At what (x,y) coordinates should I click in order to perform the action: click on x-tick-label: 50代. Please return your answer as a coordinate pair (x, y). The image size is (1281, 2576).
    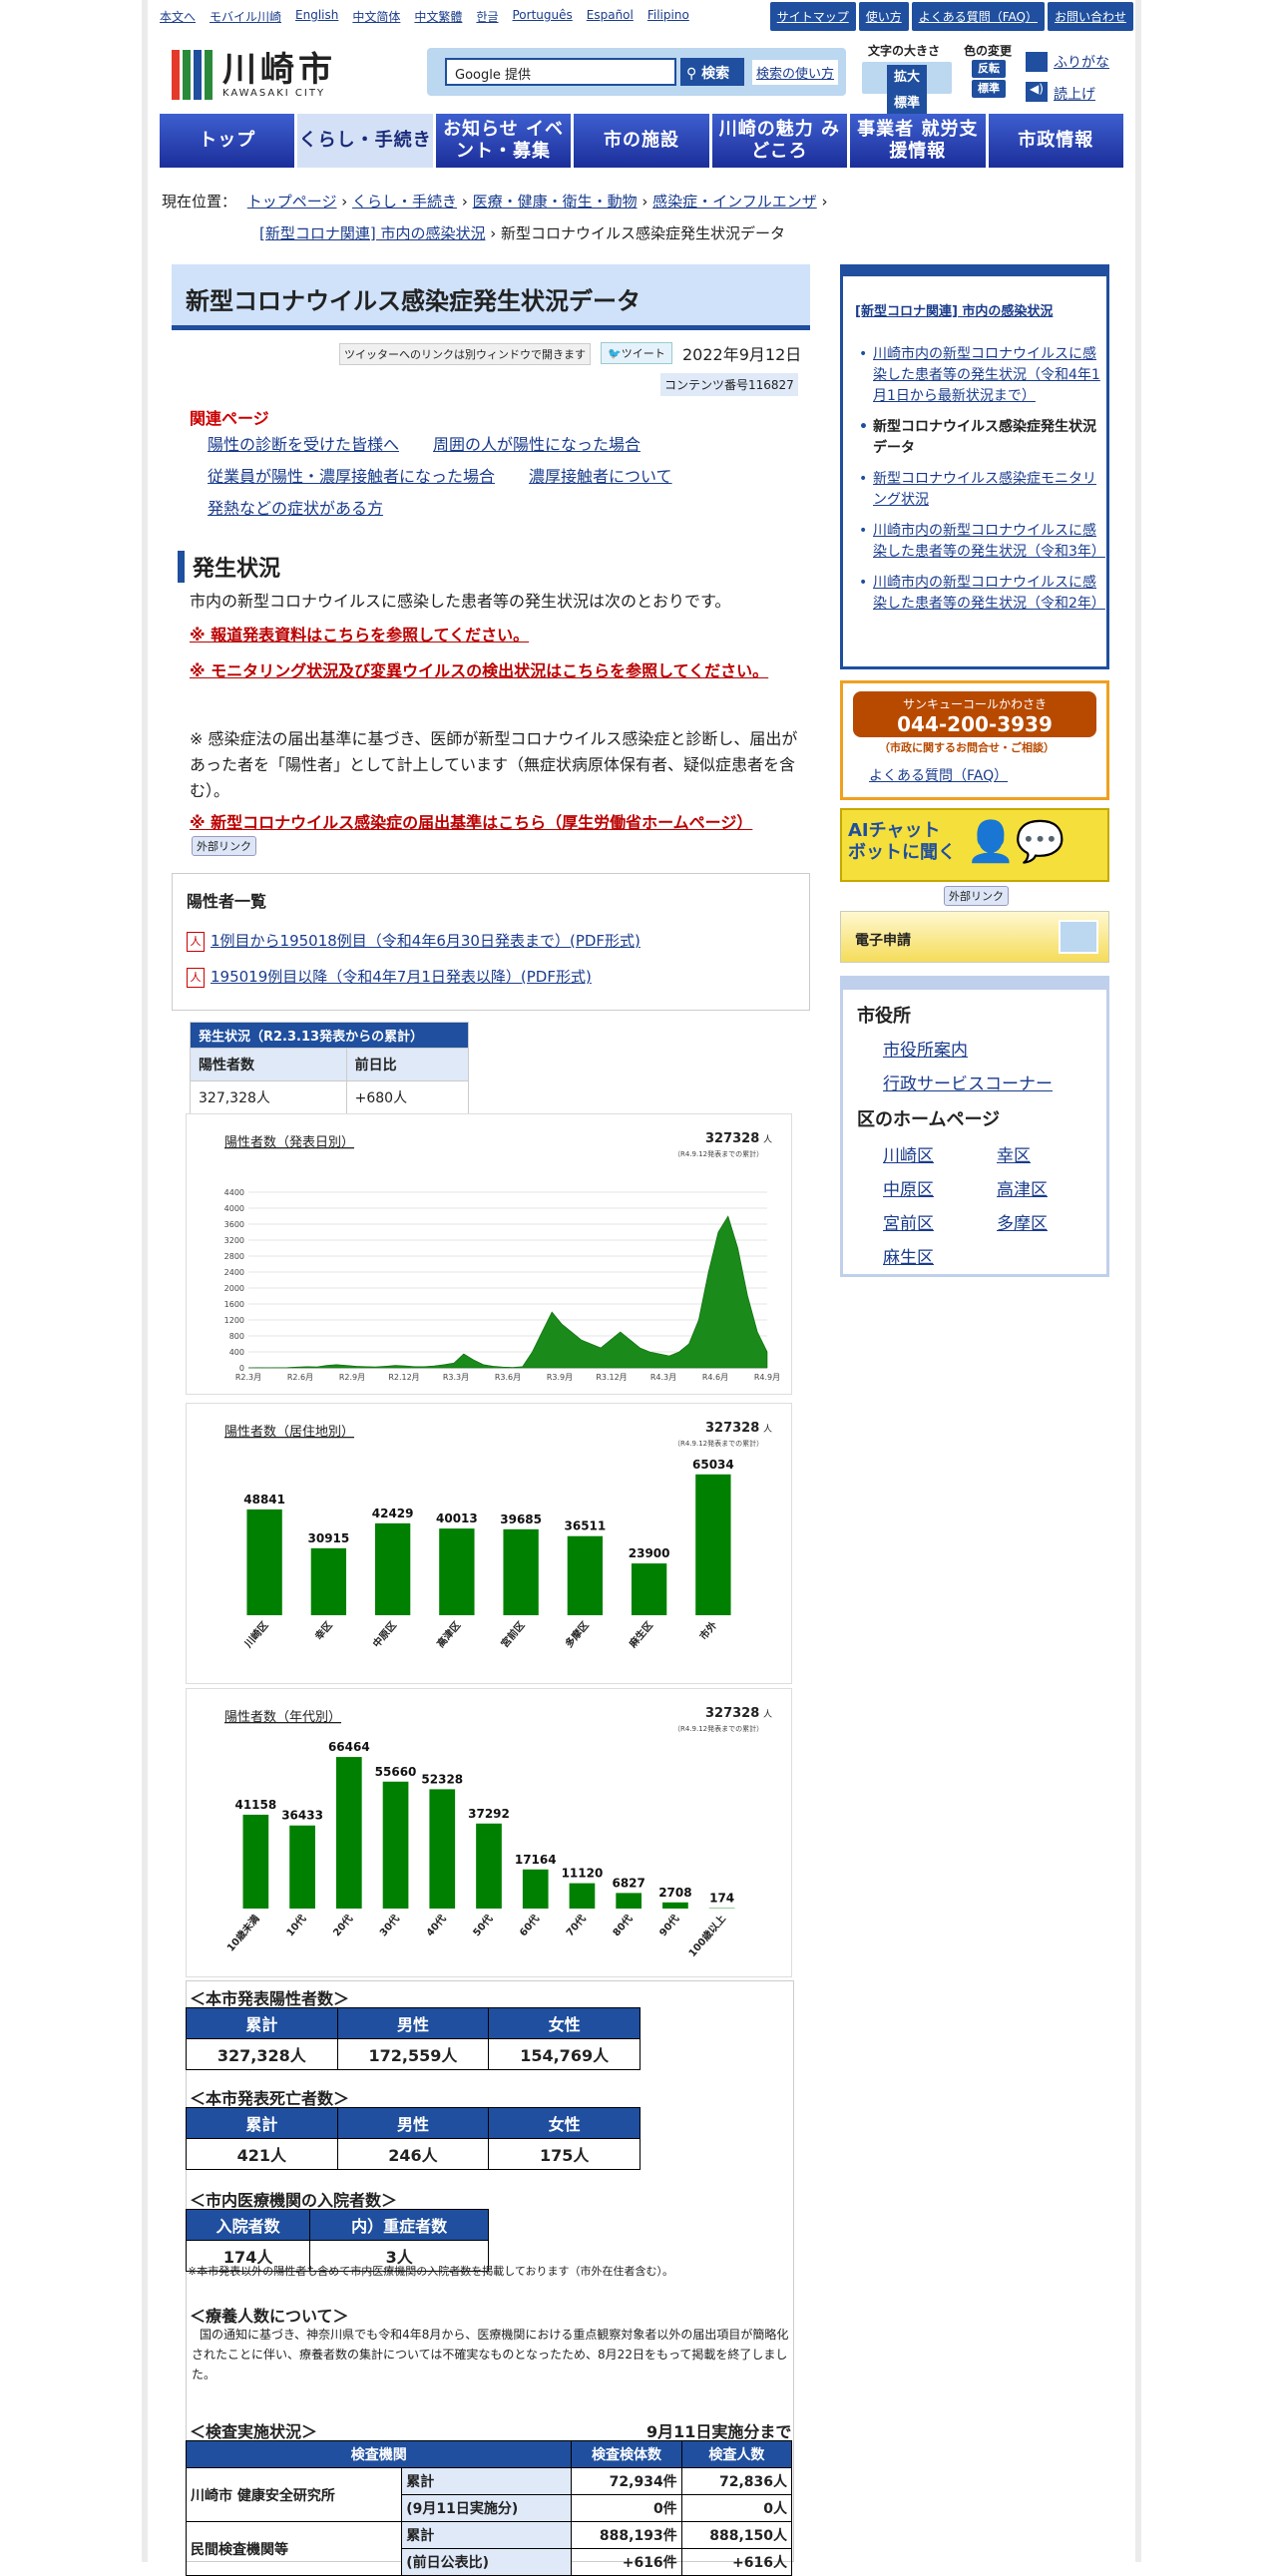
    Looking at the image, I should click on (482, 1926).